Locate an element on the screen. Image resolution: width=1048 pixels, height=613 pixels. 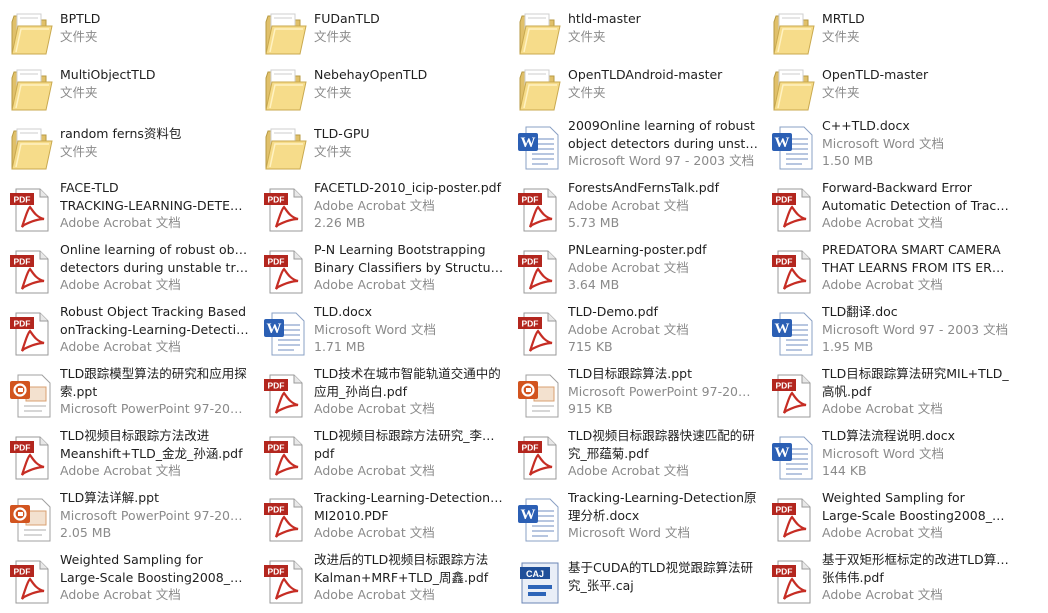
file-item-text: htld-master 文件夹 is located at coordinates (663, 27).